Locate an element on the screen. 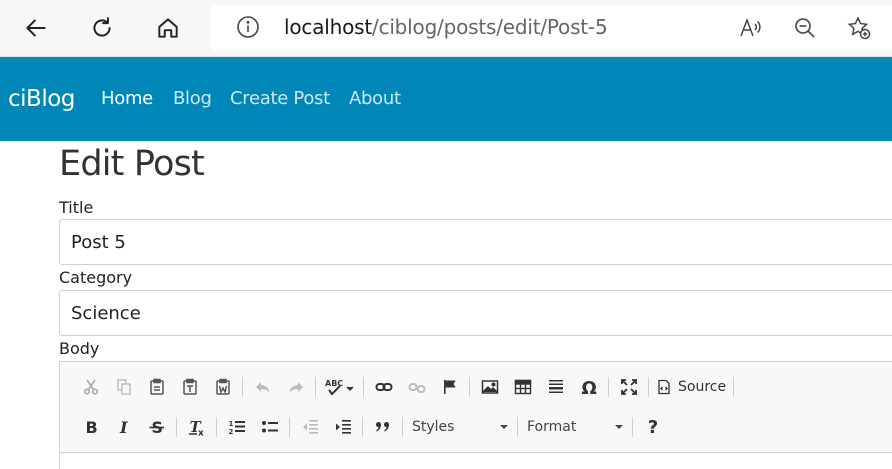  styles-dropdown: Styles is located at coordinates (460, 427).